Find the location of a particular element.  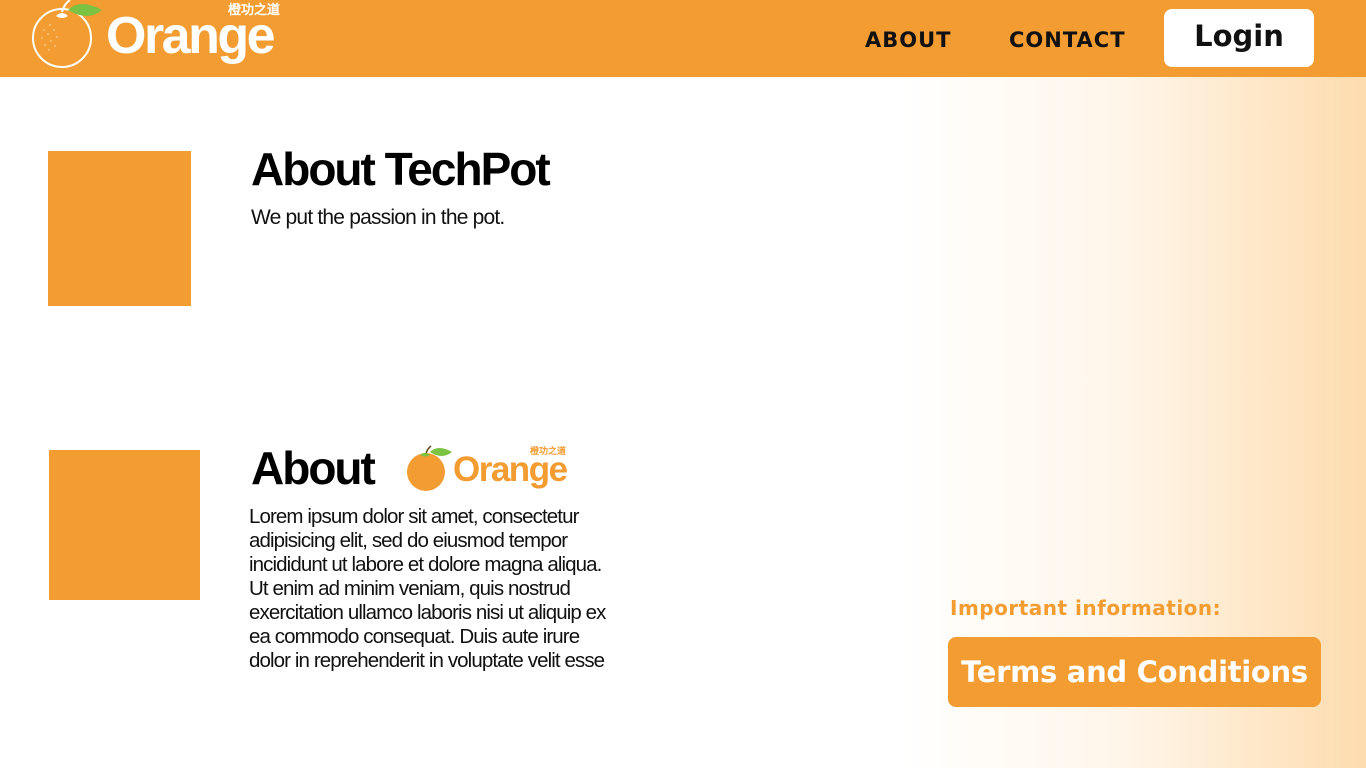

terms-button-label: Terms and Conditions is located at coordinates (1134, 672).